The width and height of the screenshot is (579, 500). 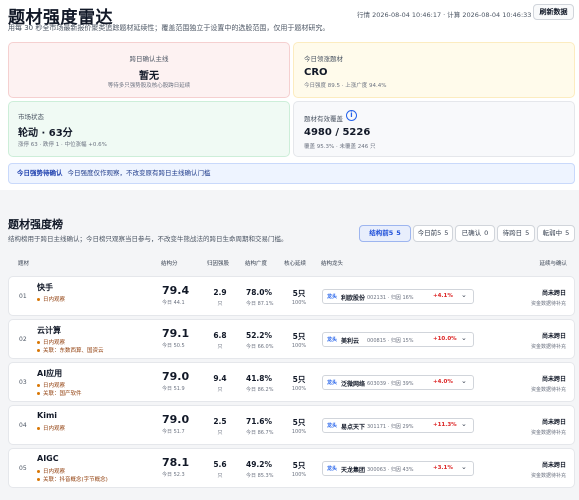 I want to click on col-continuation: 核心延续, so click(x=295, y=264).